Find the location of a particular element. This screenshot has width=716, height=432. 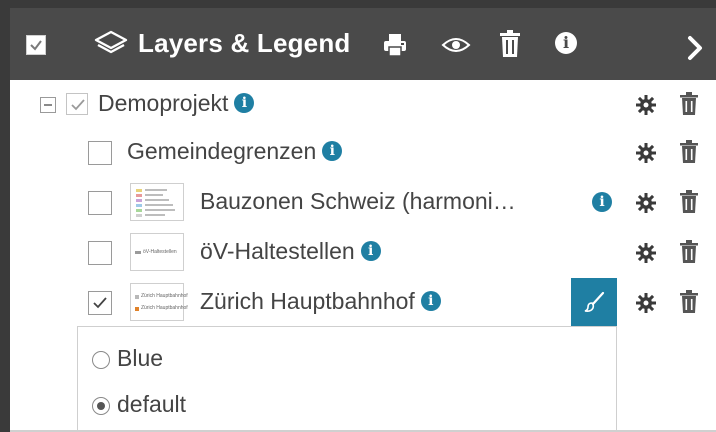

layer-label: Zürich Hauptbahnhof is located at coordinates (307, 301).